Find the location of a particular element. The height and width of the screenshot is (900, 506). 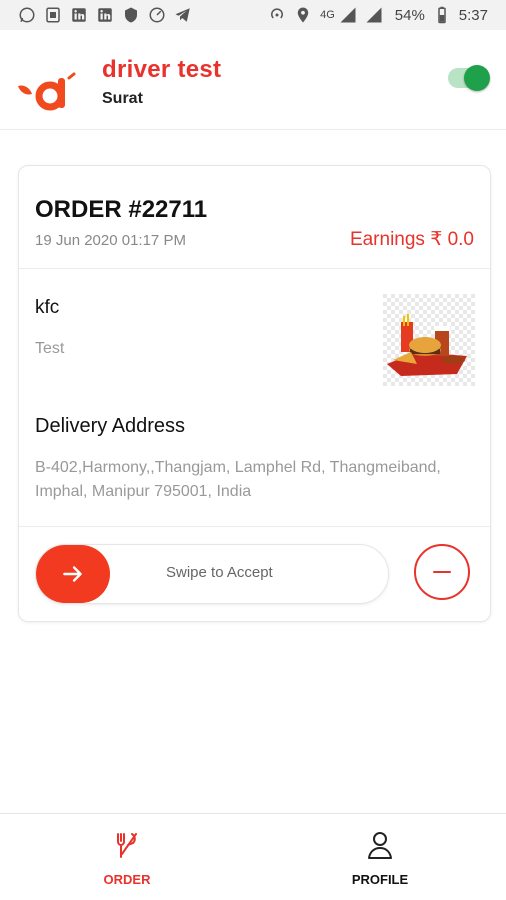

bottom-navigation: ORDER PROFILE is located at coordinates (253, 856).